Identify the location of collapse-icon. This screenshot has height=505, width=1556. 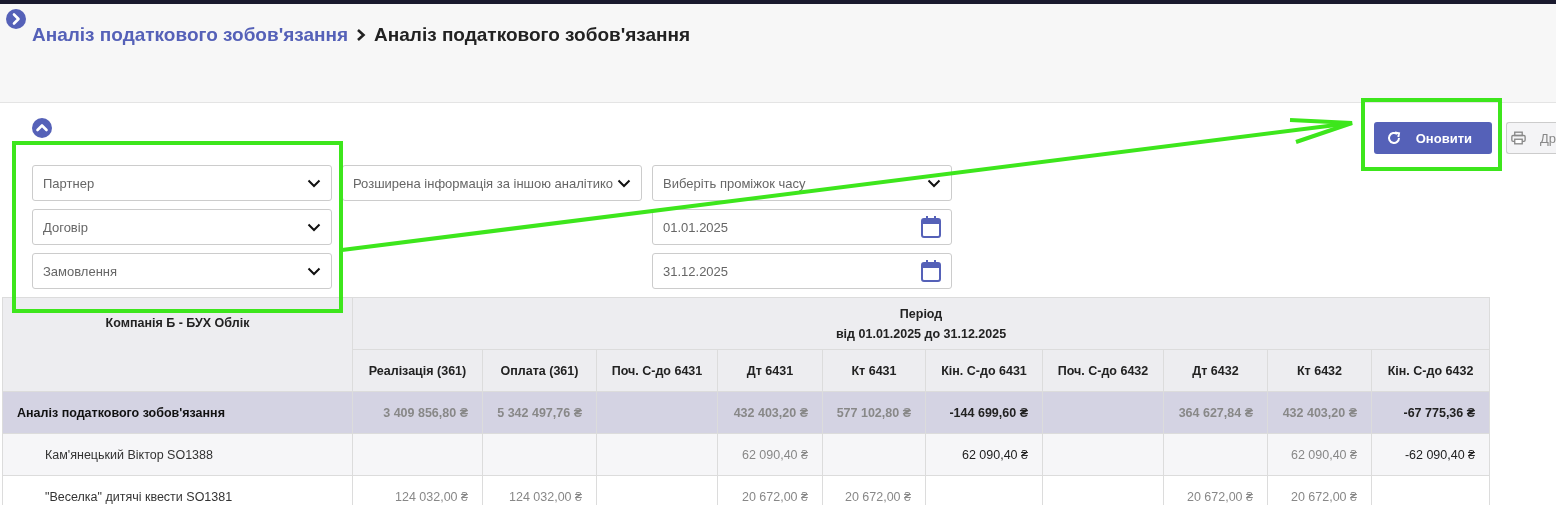
(42, 128).